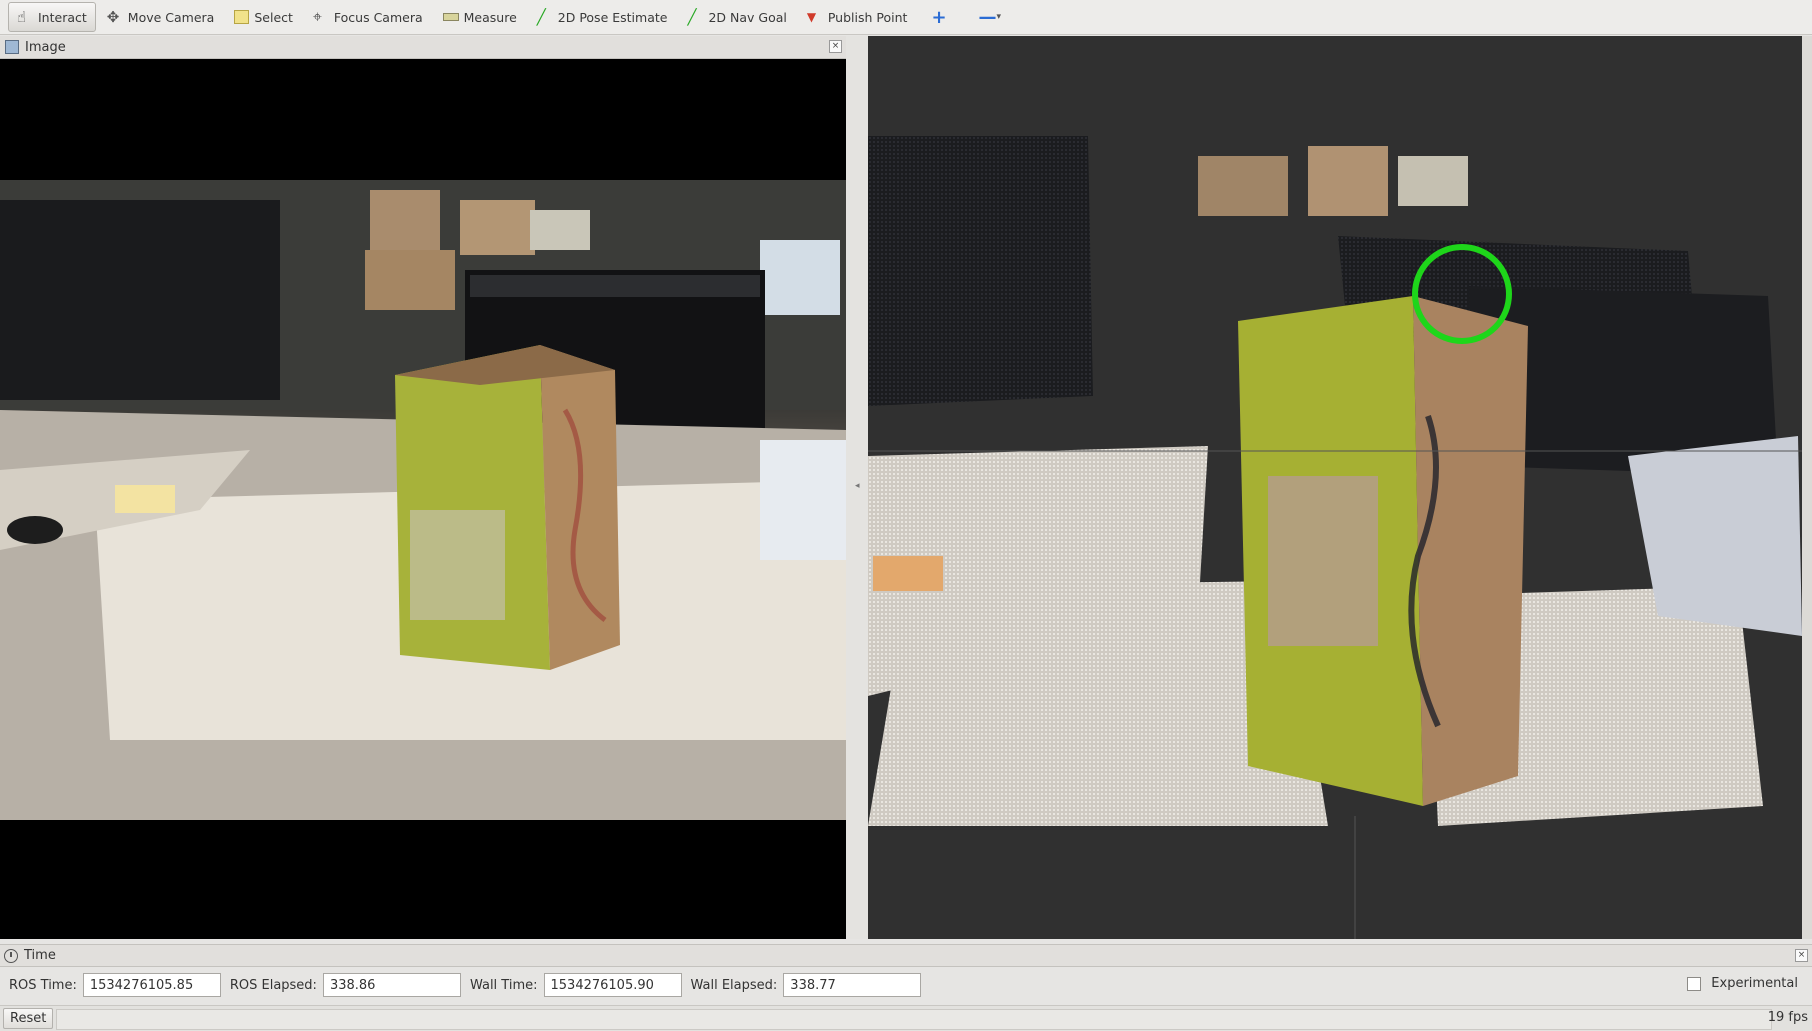  Describe the element at coordinates (171, 17) in the screenshot. I see `move-camera-label: Move Camera` at that location.